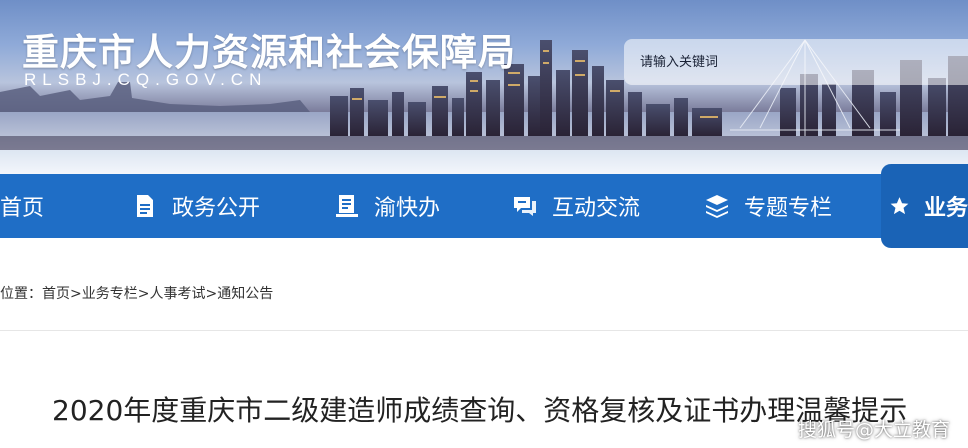  Describe the element at coordinates (21, 294) in the screenshot. I see `breadcrumb-prefix: 位置：` at that location.